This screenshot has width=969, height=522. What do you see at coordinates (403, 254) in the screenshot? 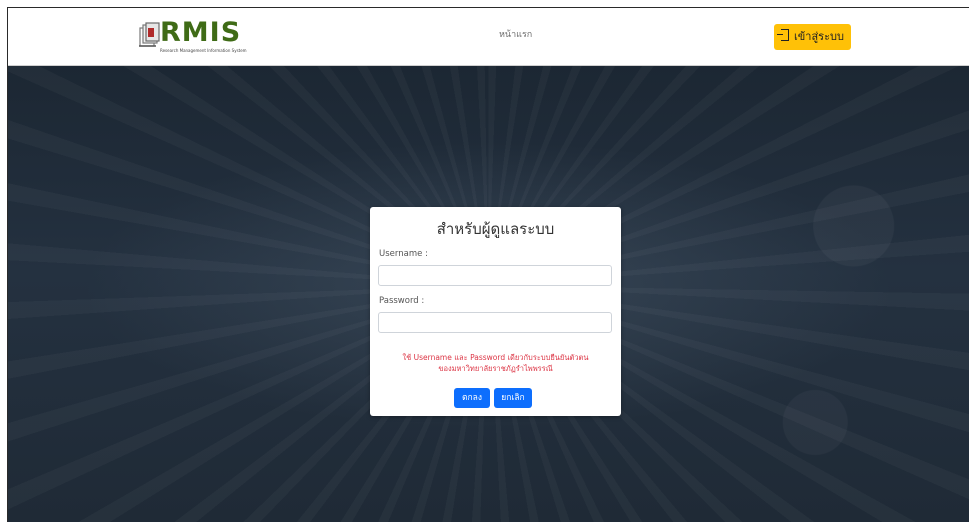
I see `username-label: Username :` at bounding box center [403, 254].